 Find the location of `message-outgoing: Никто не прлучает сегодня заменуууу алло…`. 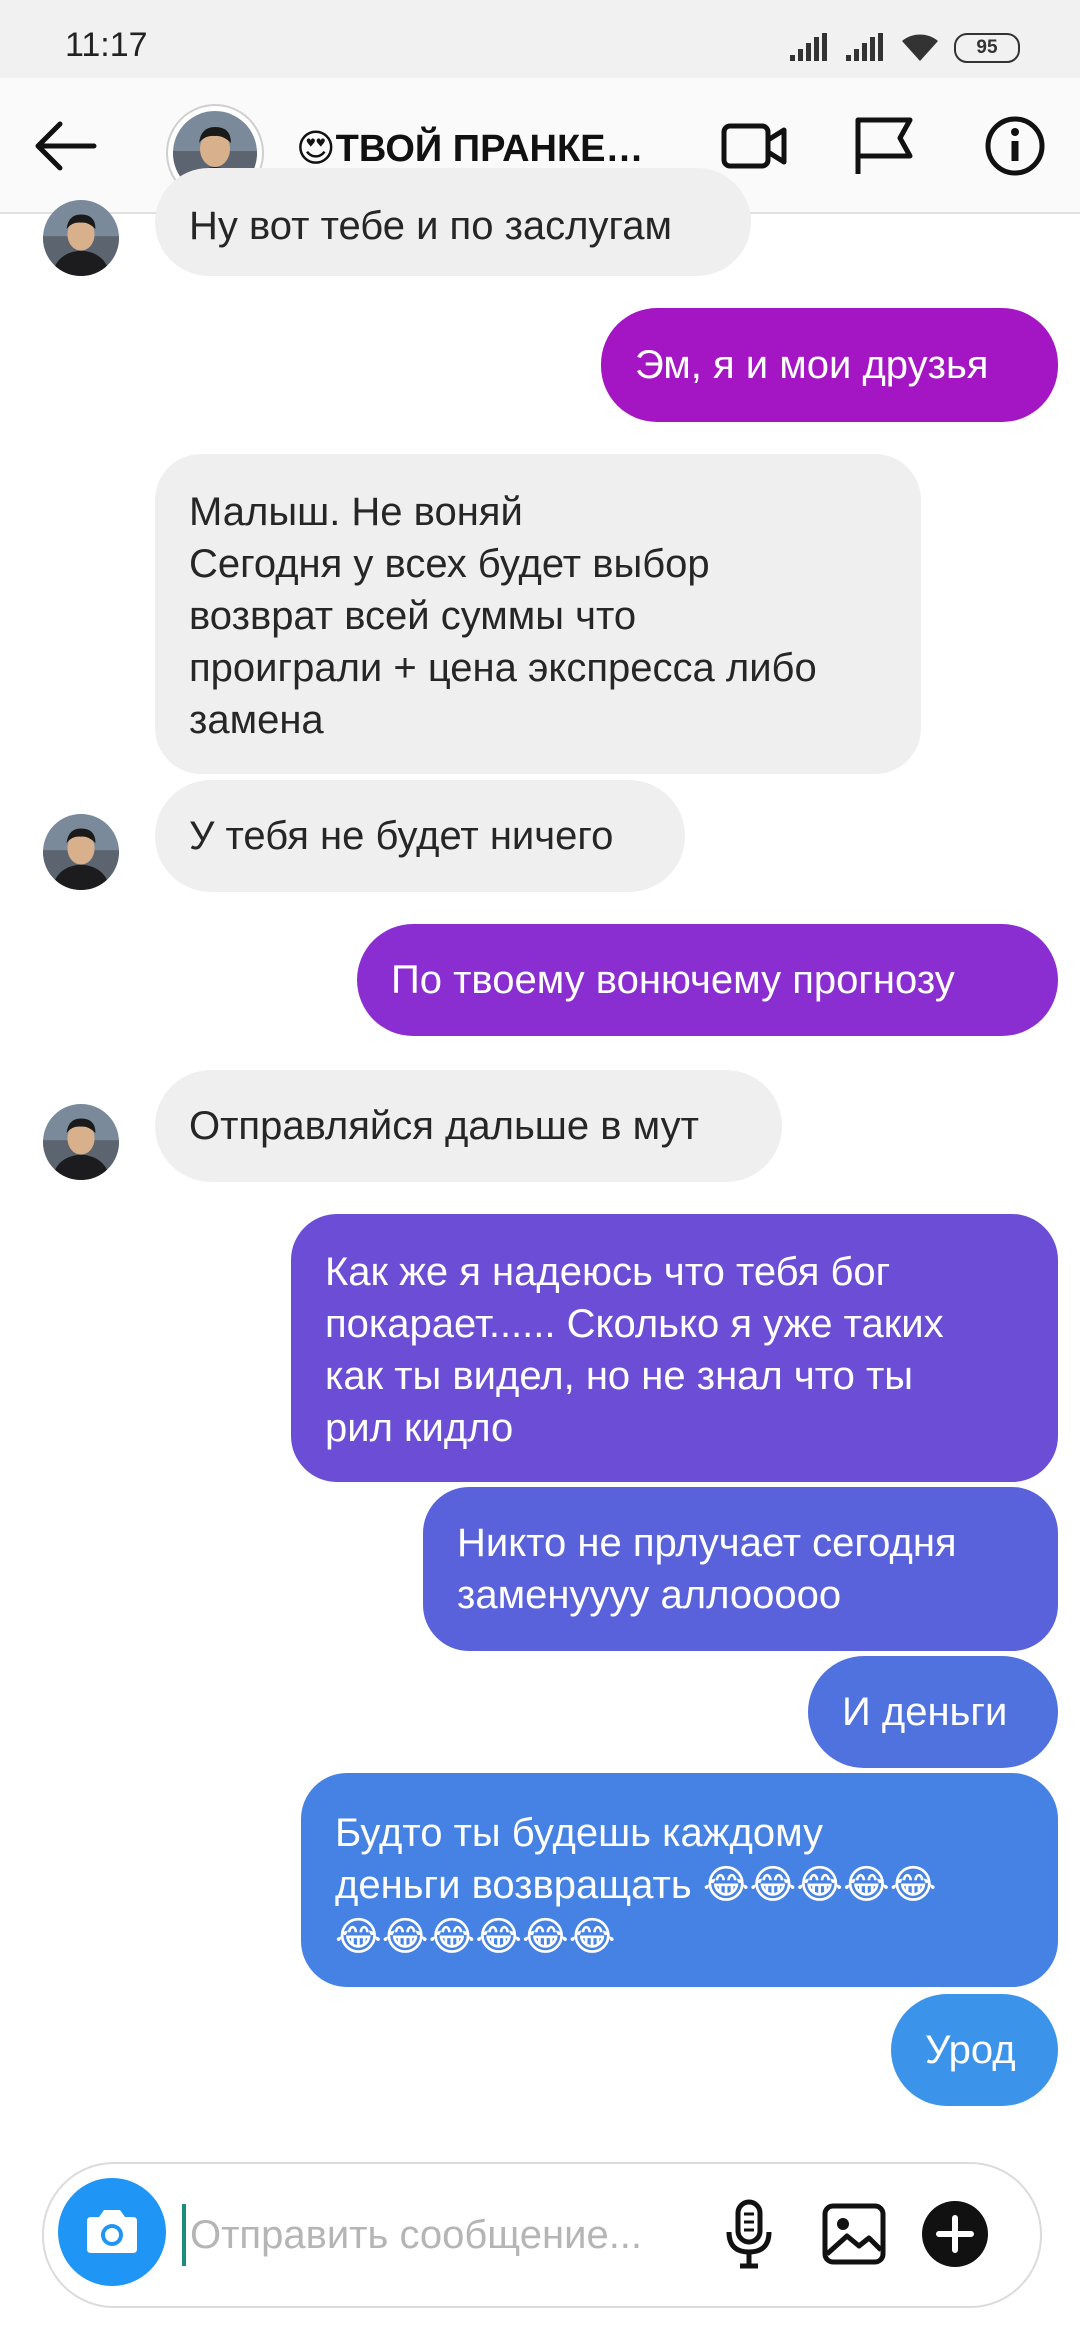

message-outgoing: Никто не прлучает сегодня заменуууу алло… is located at coordinates (740, 1569).